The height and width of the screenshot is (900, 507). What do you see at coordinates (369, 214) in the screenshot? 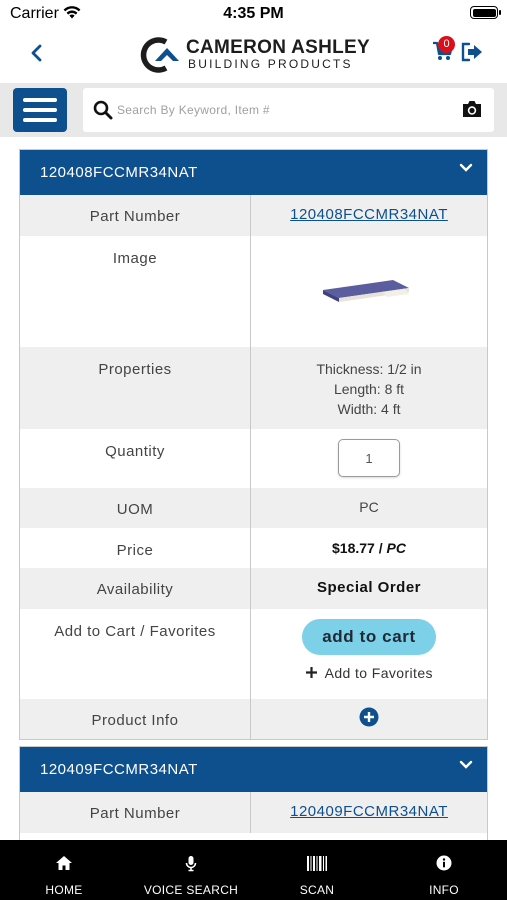
I see `part-number-link: 120408FCCMR34NAT` at bounding box center [369, 214].